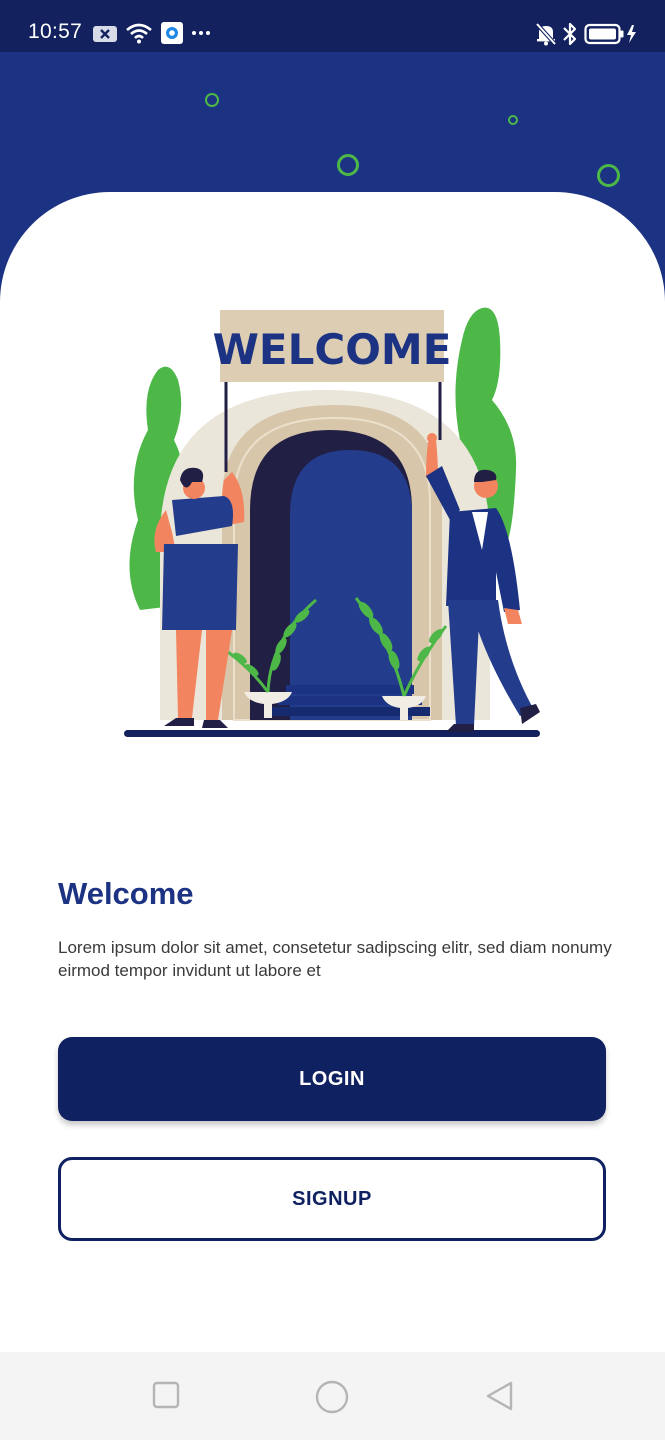 Image resolution: width=665 pixels, height=1440 pixels. What do you see at coordinates (546, 34) in the screenshot?
I see `bell-muted-icon` at bounding box center [546, 34].